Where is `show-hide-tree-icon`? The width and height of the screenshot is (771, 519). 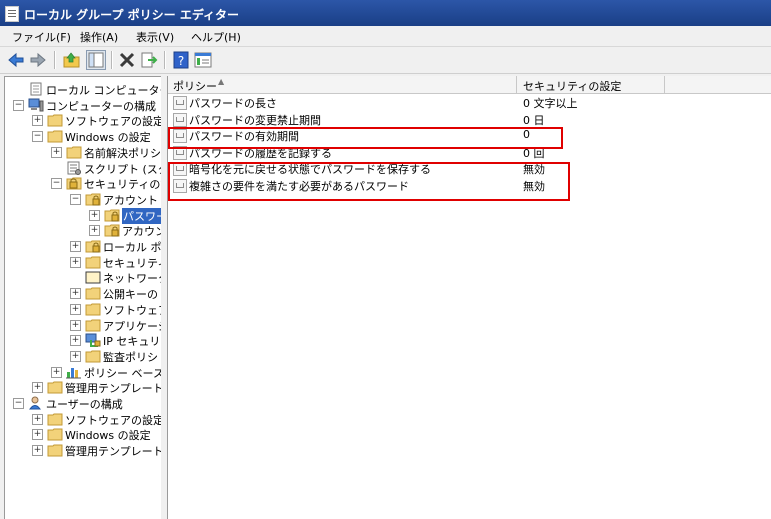
show-hide-tree-icon is located at coordinates (96, 60).